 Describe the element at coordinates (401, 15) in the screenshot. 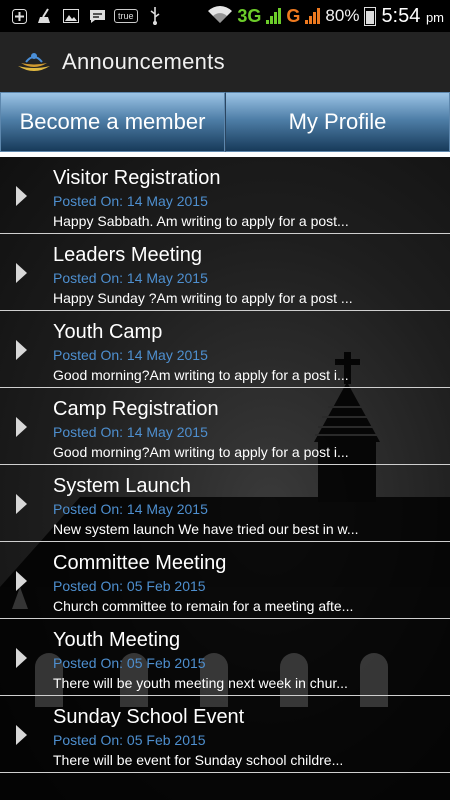

I see `clock-time: 5:54` at that location.